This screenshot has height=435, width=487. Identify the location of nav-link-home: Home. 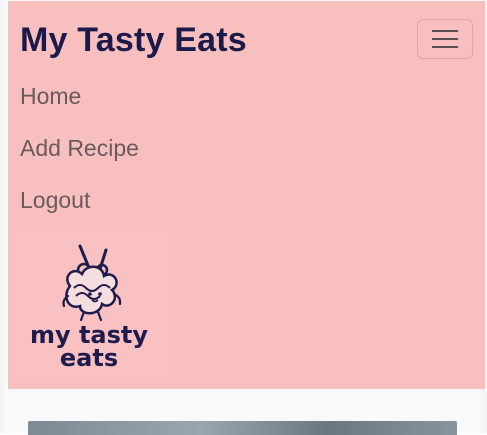
(50, 96).